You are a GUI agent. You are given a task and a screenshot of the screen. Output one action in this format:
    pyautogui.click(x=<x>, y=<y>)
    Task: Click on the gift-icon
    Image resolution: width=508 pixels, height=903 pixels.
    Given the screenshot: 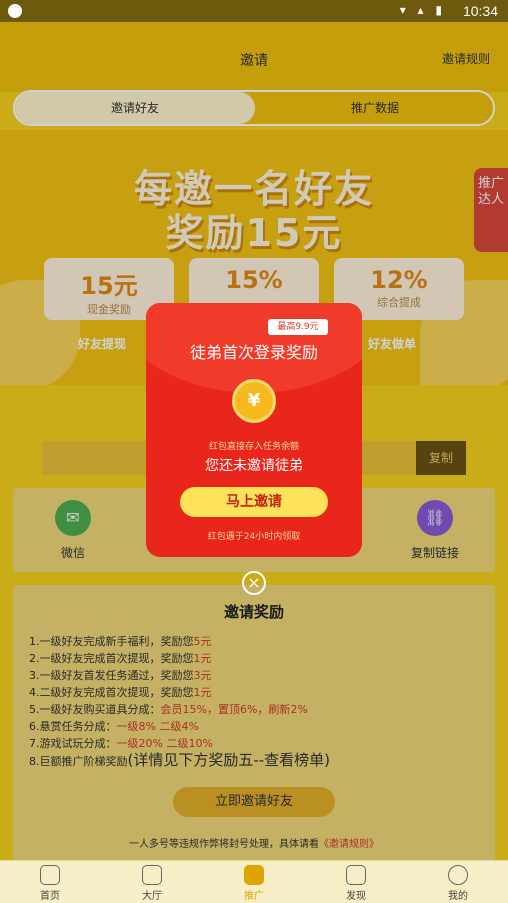 What is the action you would take?
    pyautogui.click(x=254, y=875)
    